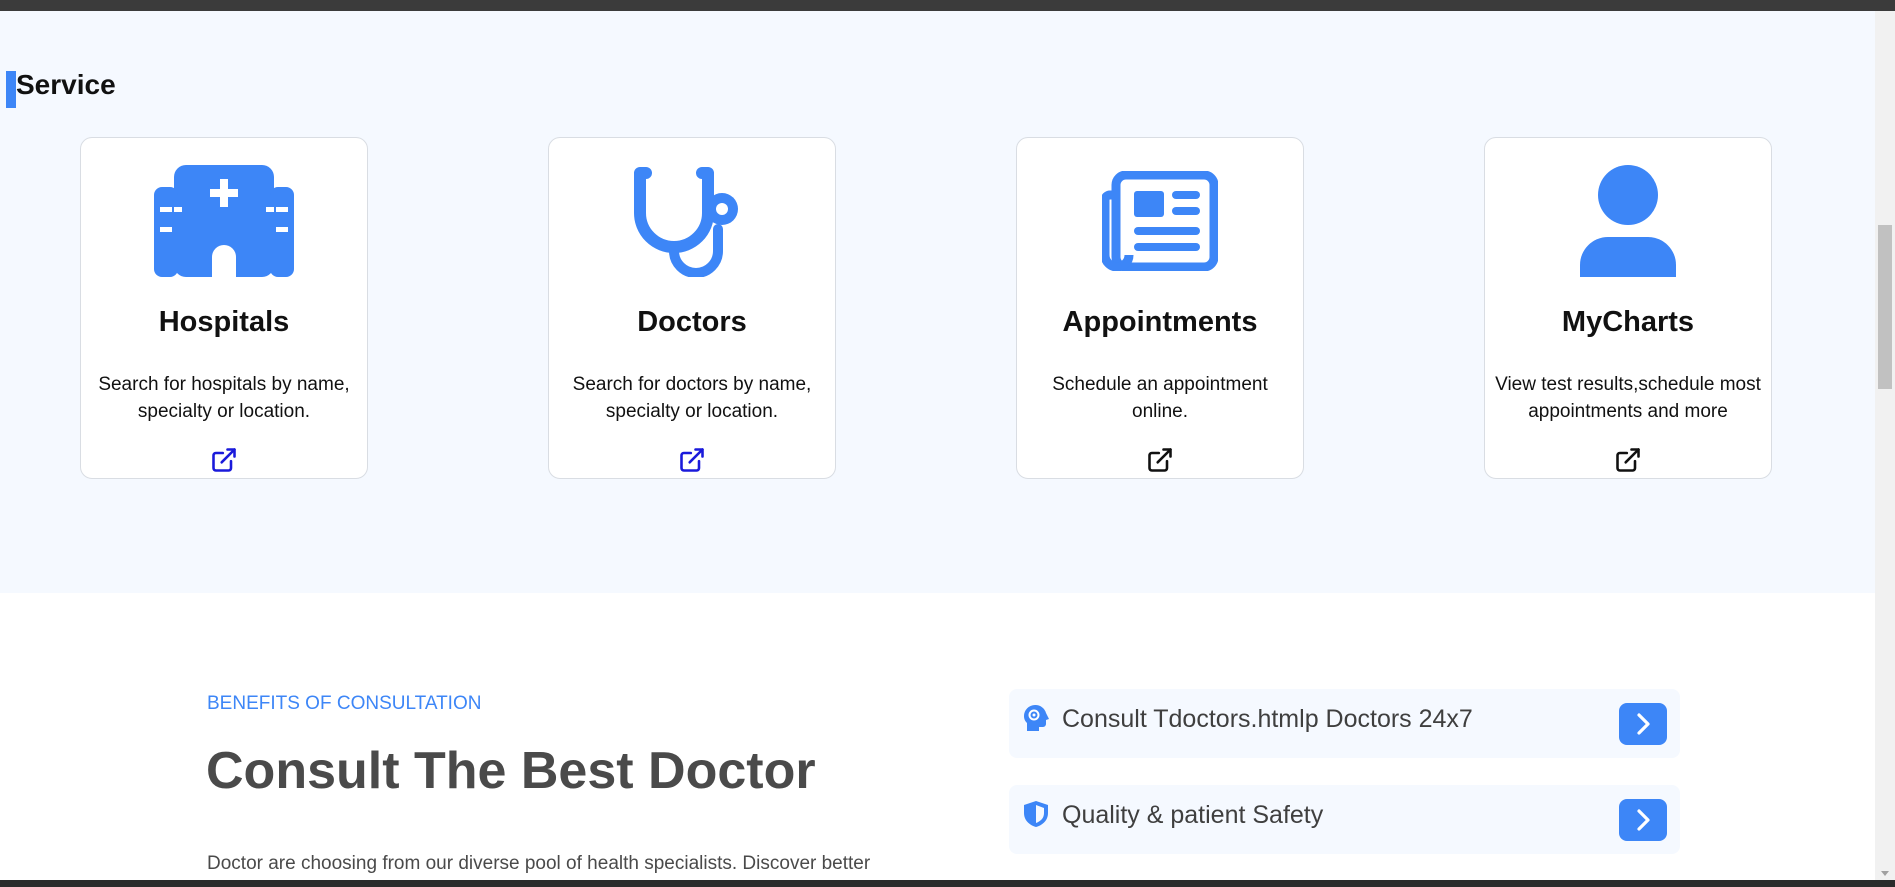 This screenshot has width=1895, height=887. I want to click on service-title: Service, so click(66, 84).